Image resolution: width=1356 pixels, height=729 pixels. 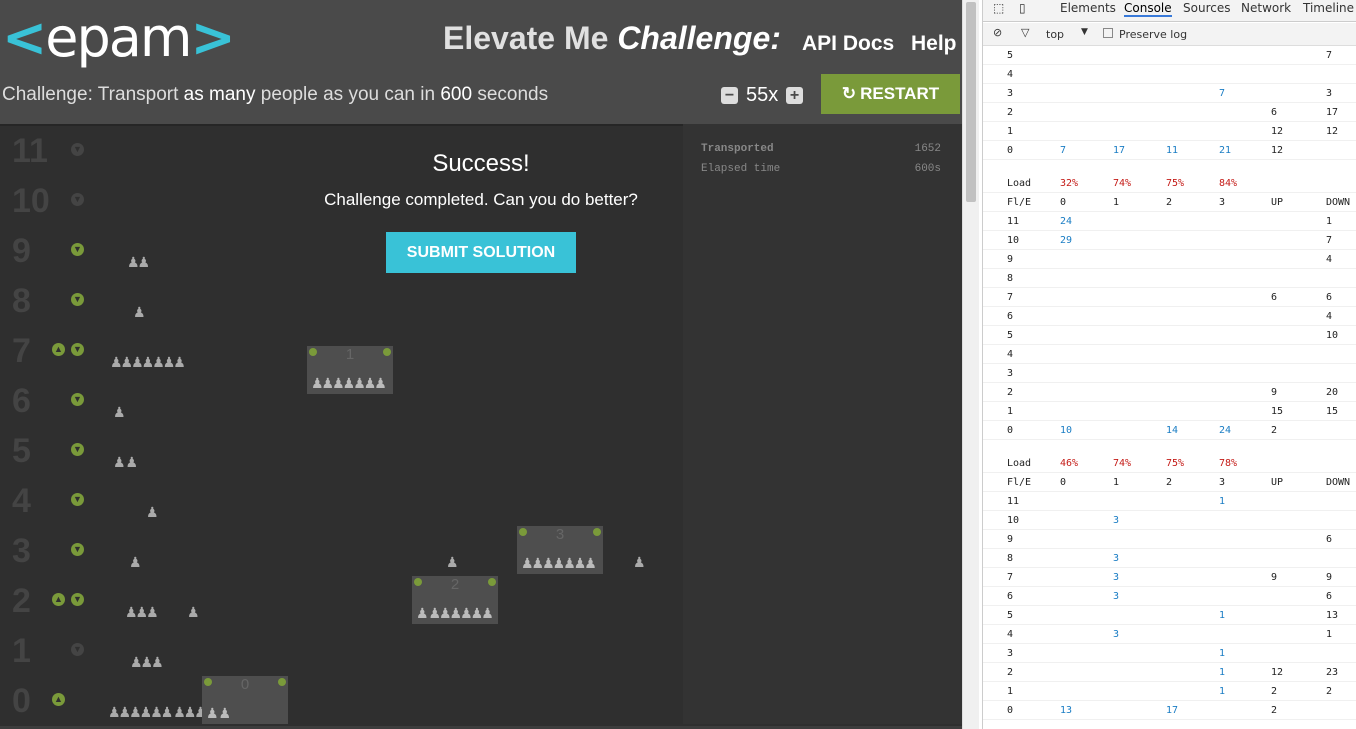 What do you see at coordinates (21, 551) in the screenshot?
I see `floor-number: 3` at bounding box center [21, 551].